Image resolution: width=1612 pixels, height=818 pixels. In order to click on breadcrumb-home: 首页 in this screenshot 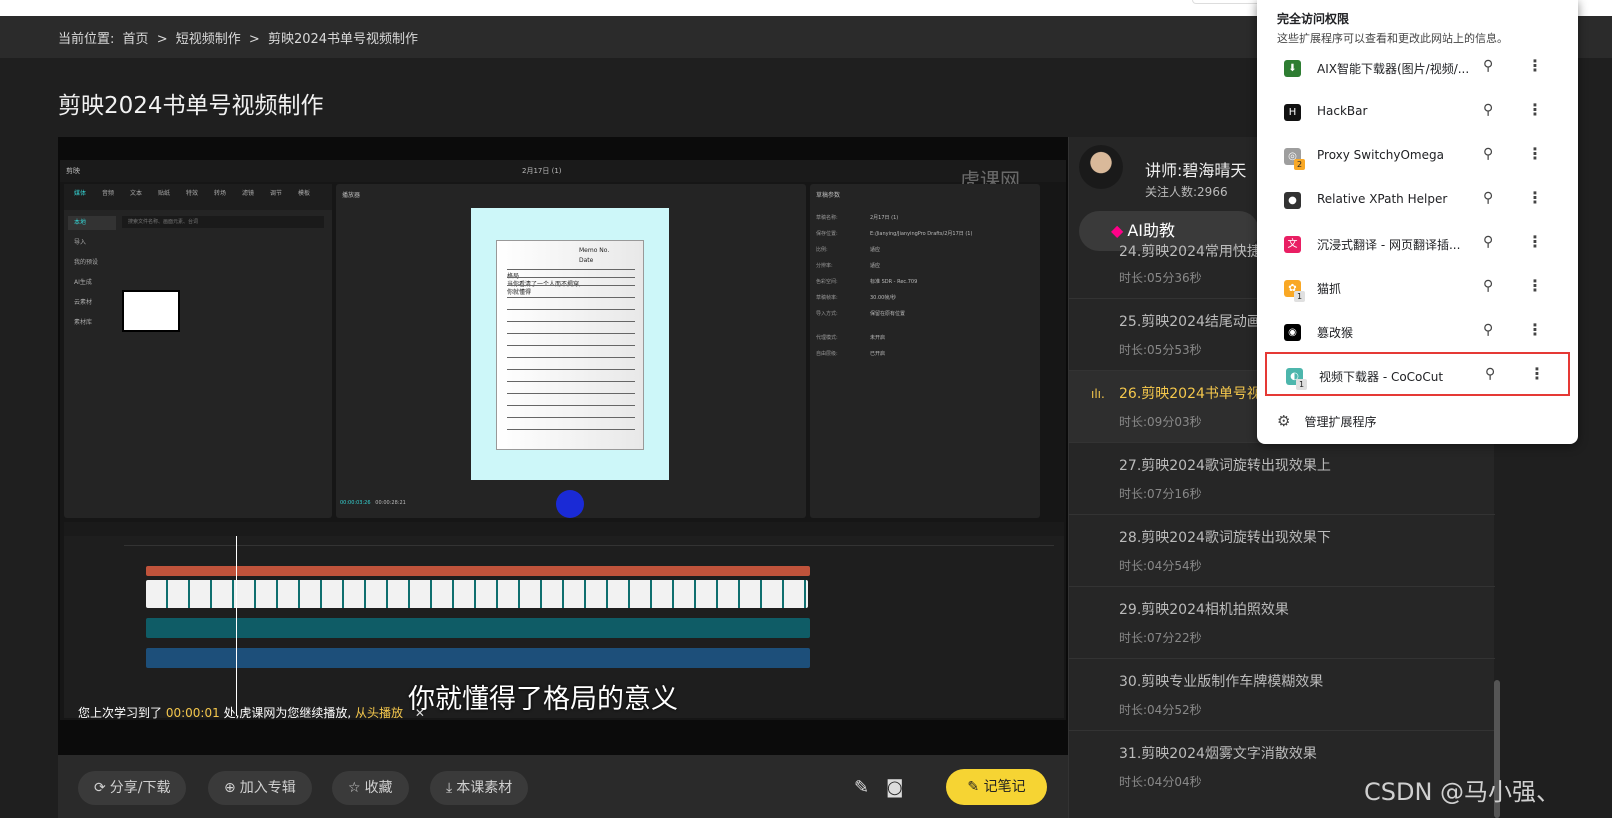, I will do `click(136, 39)`.